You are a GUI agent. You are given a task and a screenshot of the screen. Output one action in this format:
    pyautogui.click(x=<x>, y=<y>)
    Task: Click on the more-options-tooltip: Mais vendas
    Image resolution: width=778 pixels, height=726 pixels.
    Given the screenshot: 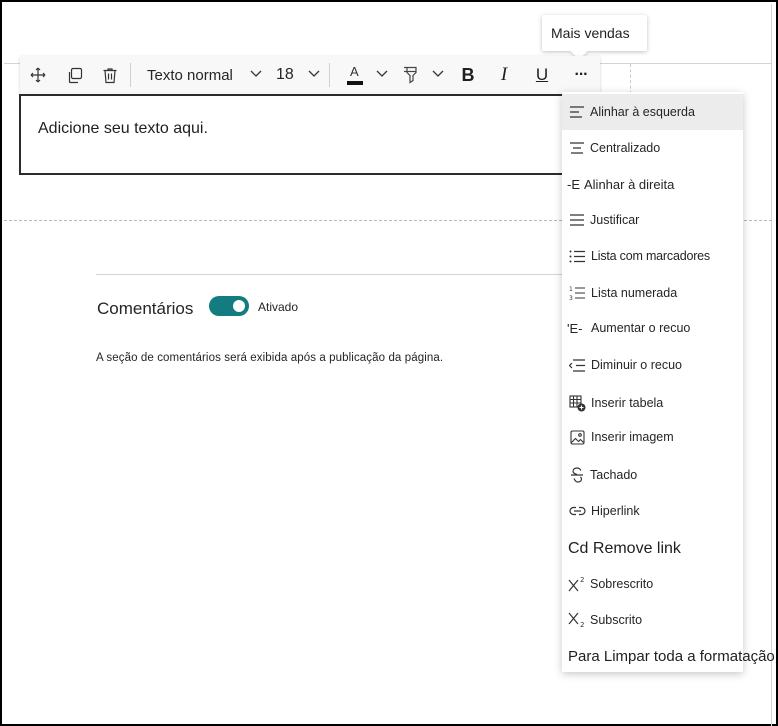 What is the action you would take?
    pyautogui.click(x=594, y=33)
    